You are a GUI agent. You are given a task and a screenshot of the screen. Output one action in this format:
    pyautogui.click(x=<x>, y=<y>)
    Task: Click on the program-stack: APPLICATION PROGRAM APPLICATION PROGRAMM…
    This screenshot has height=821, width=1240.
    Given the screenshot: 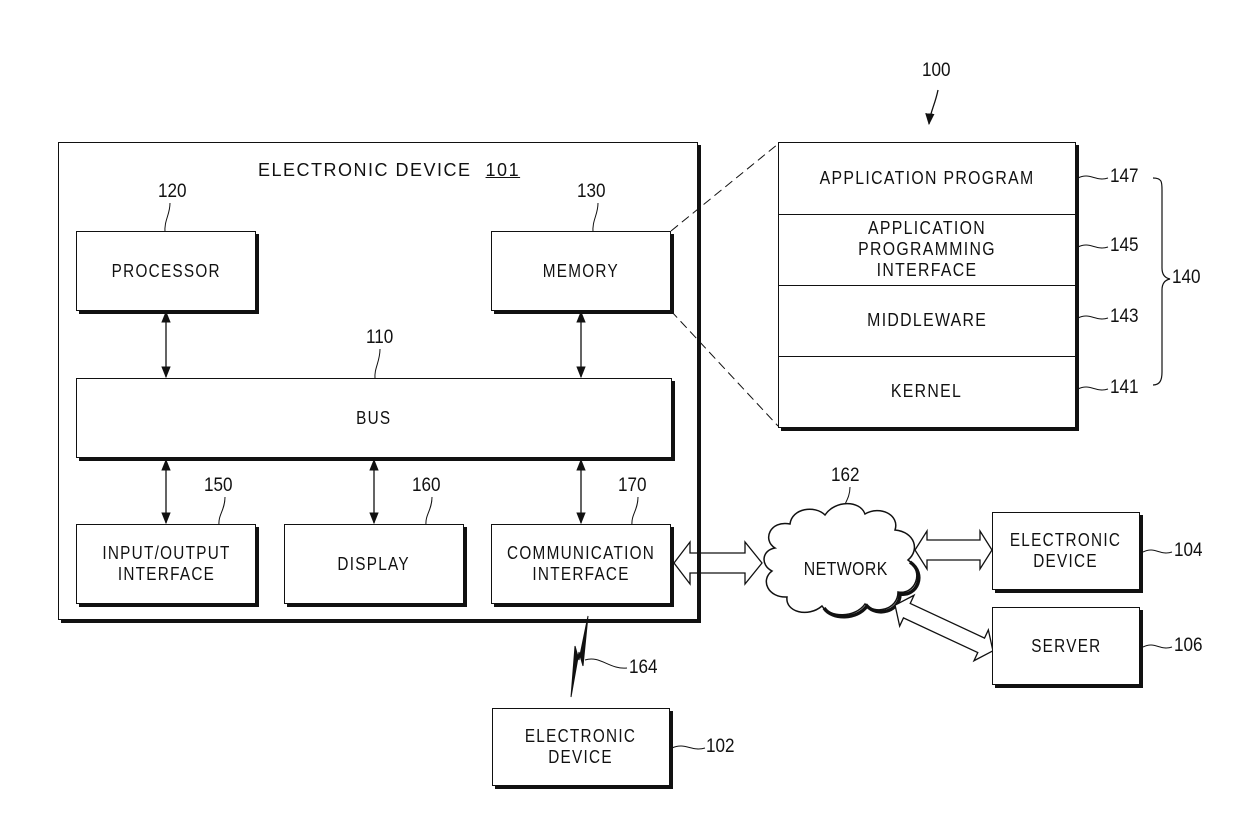 What is the action you would take?
    pyautogui.click(x=927, y=285)
    